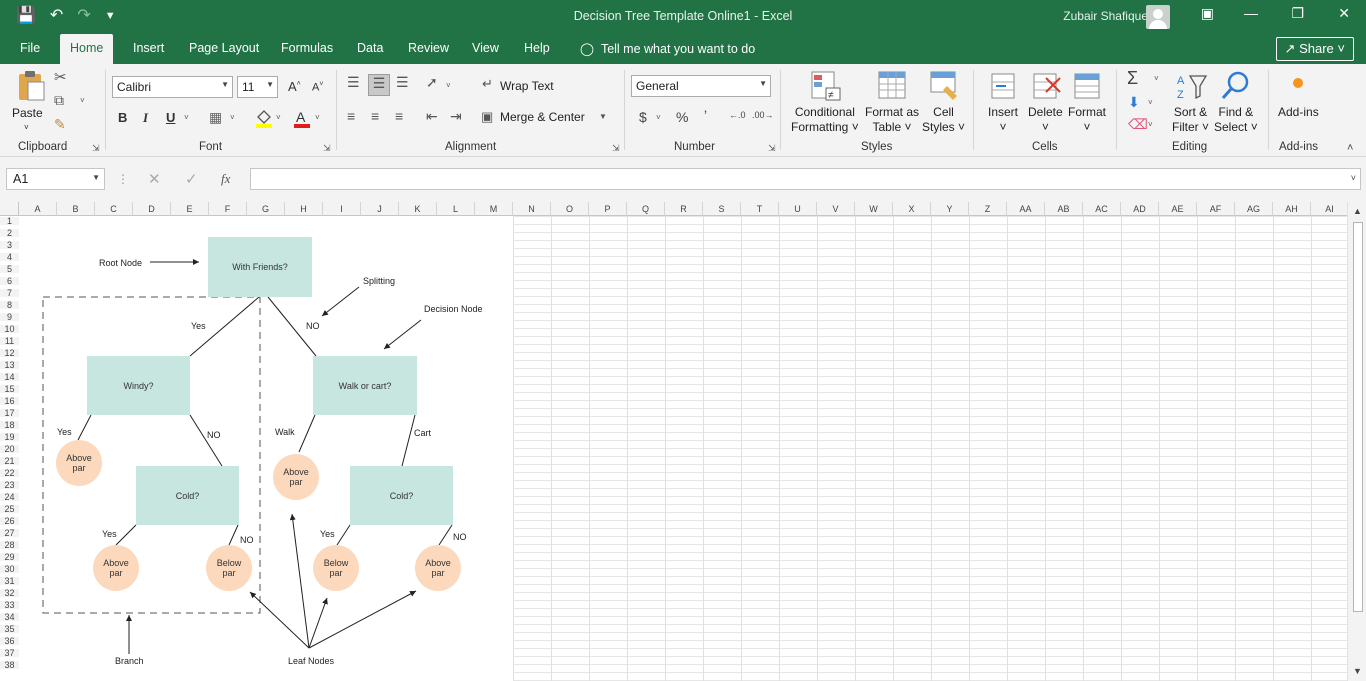  I want to click on borders-dropdown-icon: ˅, so click(232, 117).